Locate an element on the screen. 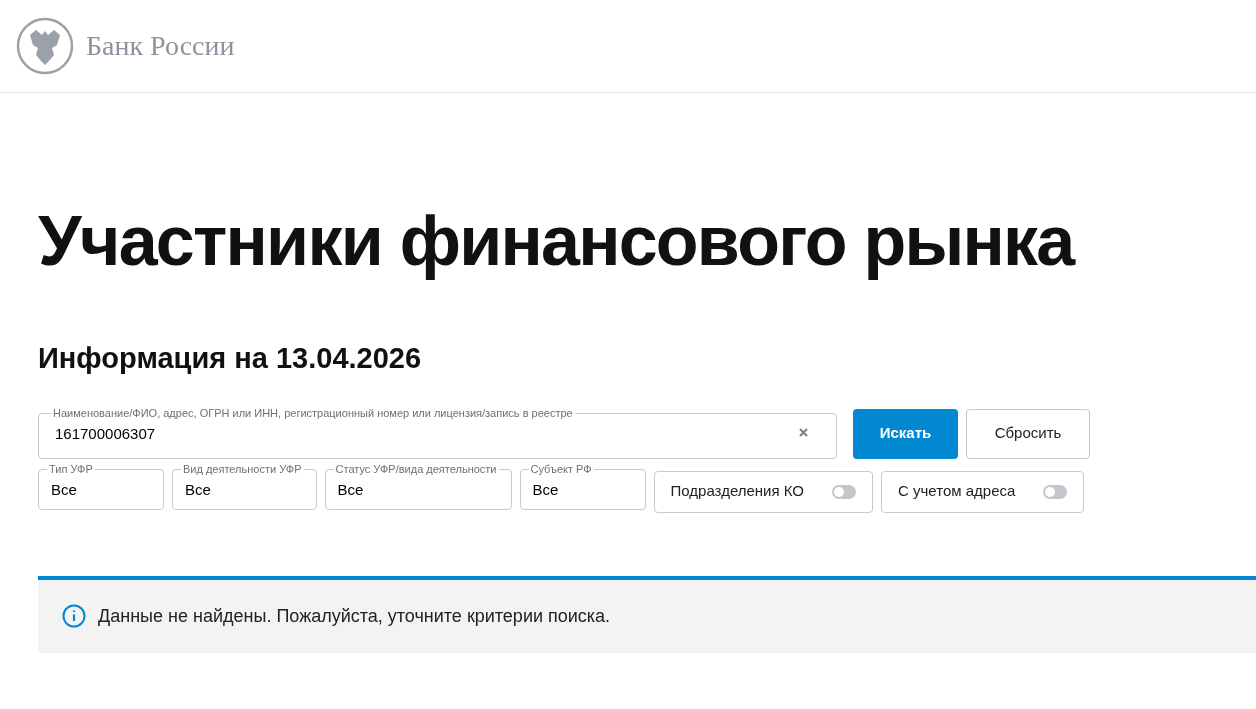 The image size is (1256, 709). info-icon is located at coordinates (74, 616).